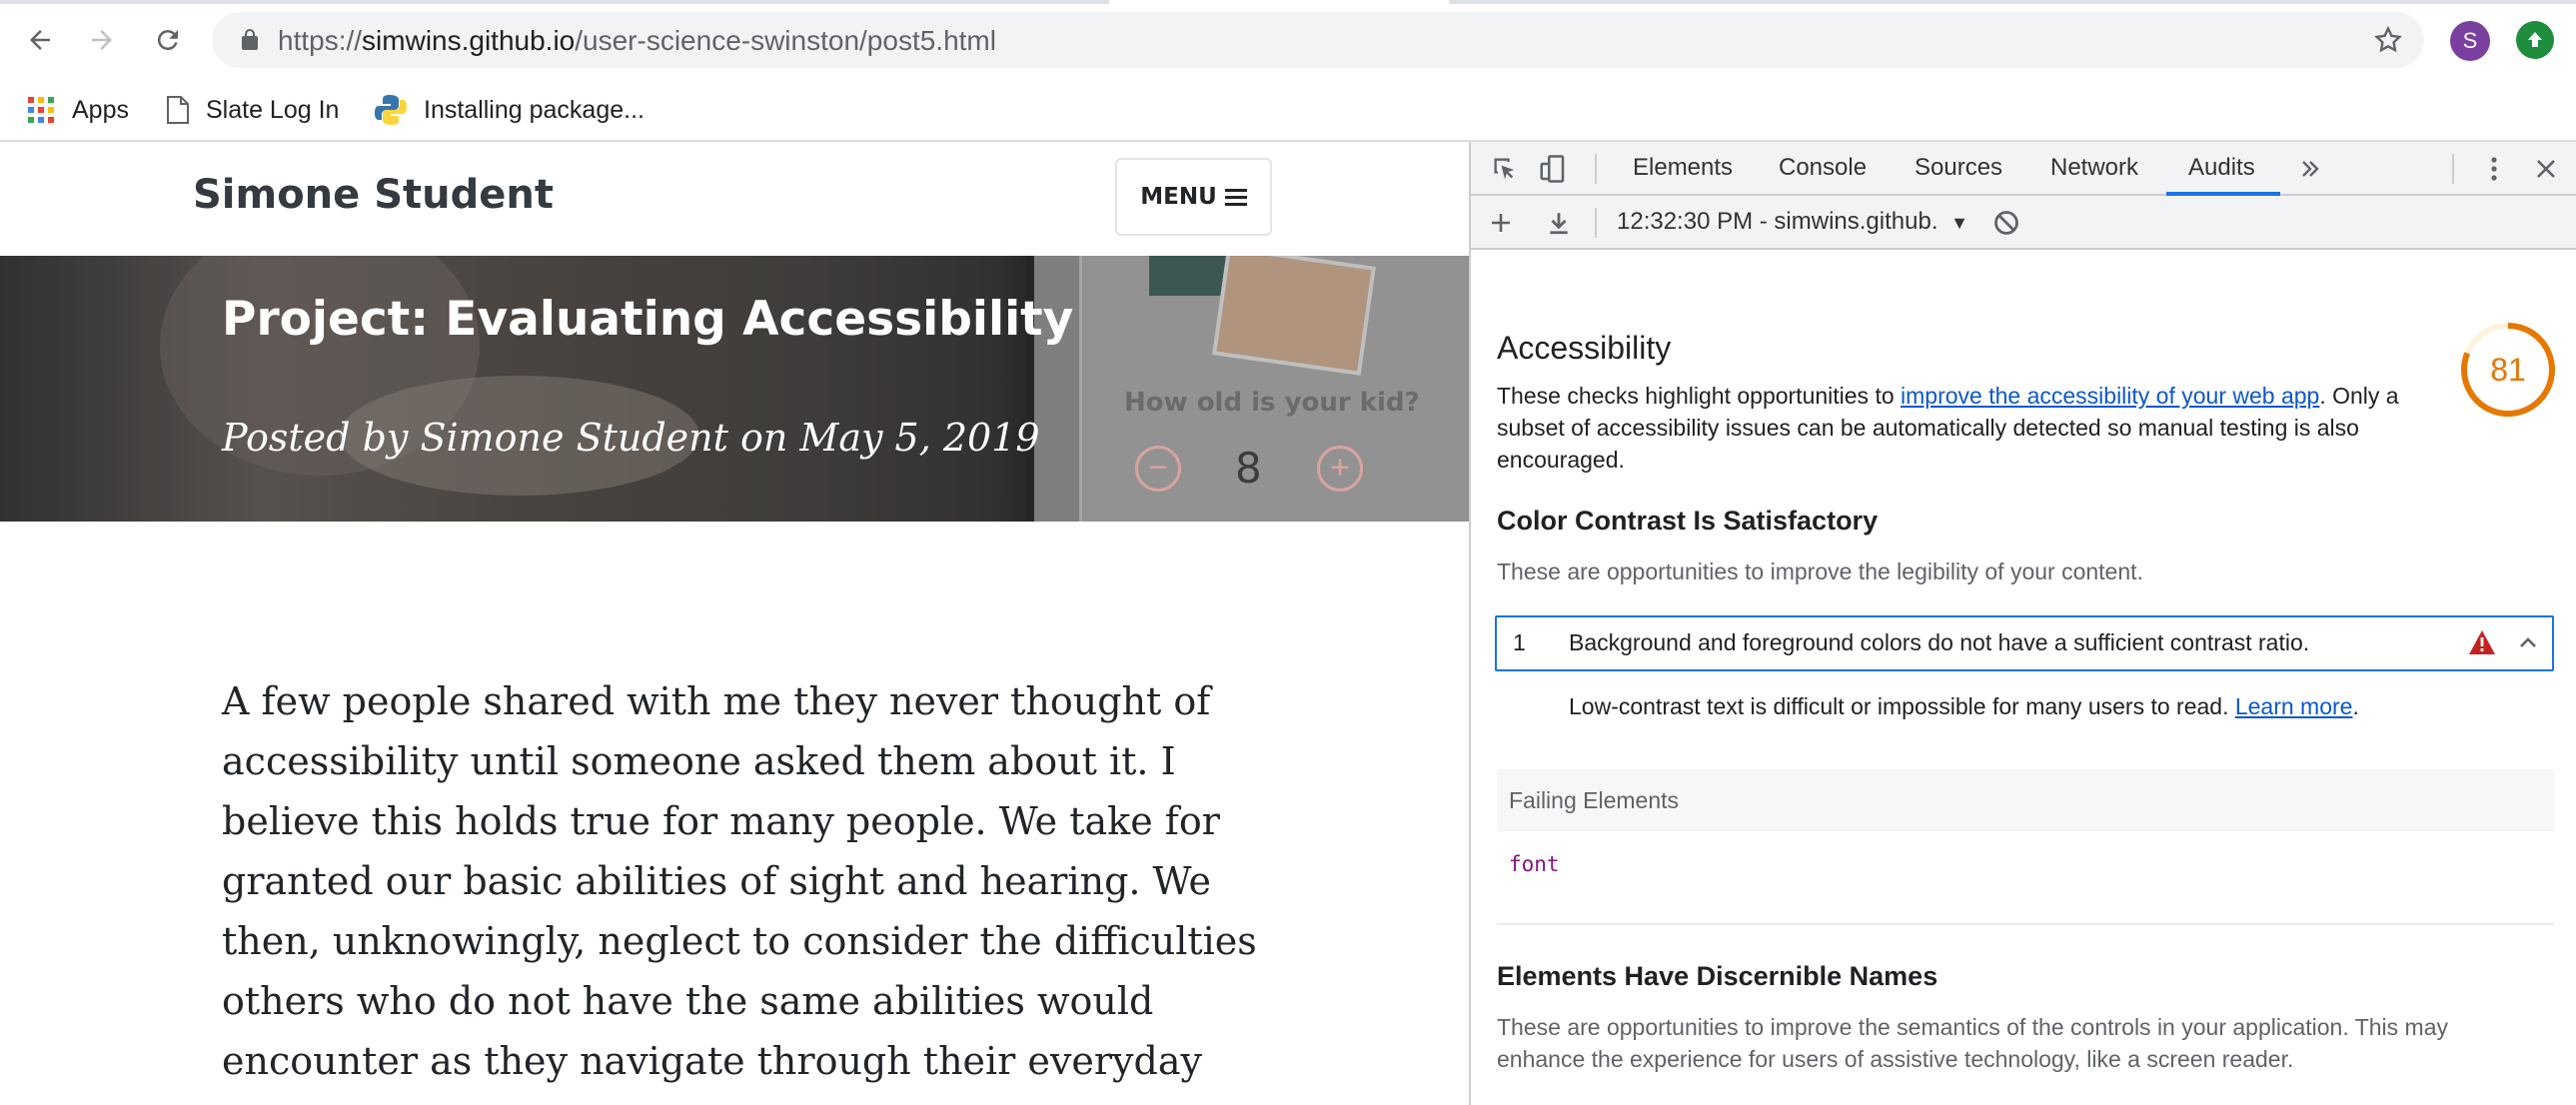  I want to click on tab-network: Network, so click(2094, 168).